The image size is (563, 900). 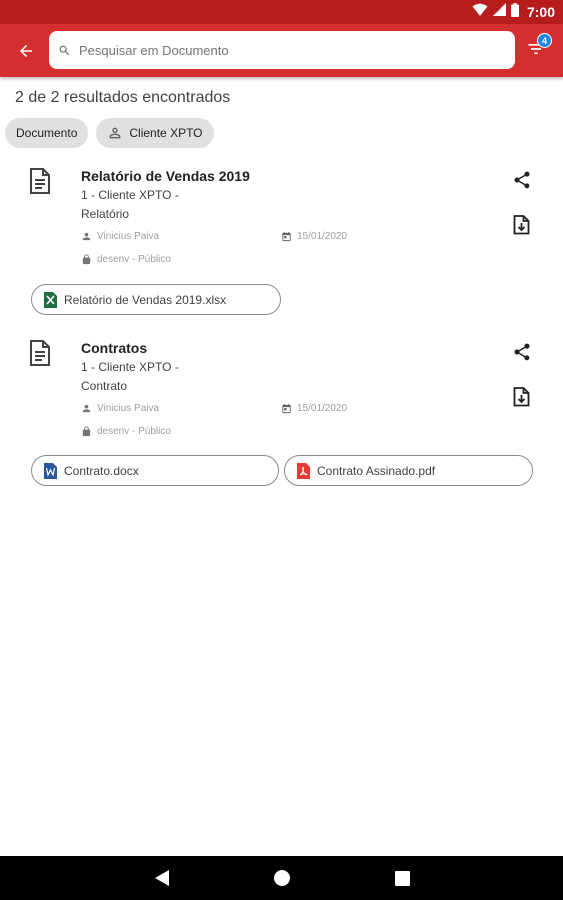 I want to click on search-input, so click(x=289, y=50).